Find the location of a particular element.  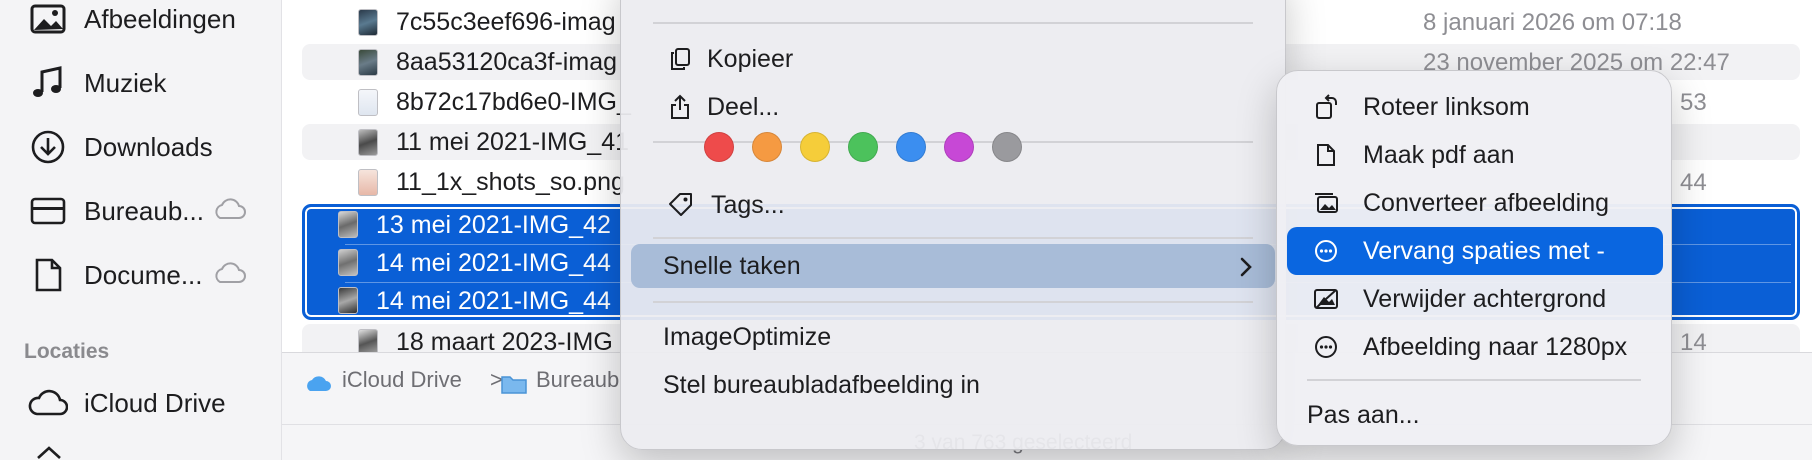

tag-color-blue is located at coordinates (911, 147).